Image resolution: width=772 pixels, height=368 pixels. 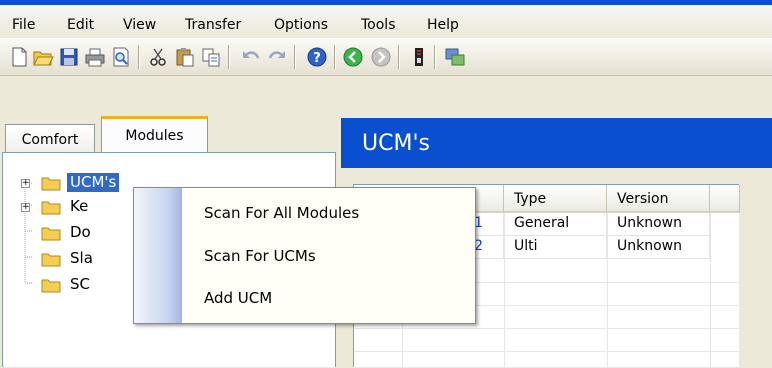 I want to click on menu-tools: Tools, so click(x=378, y=25).